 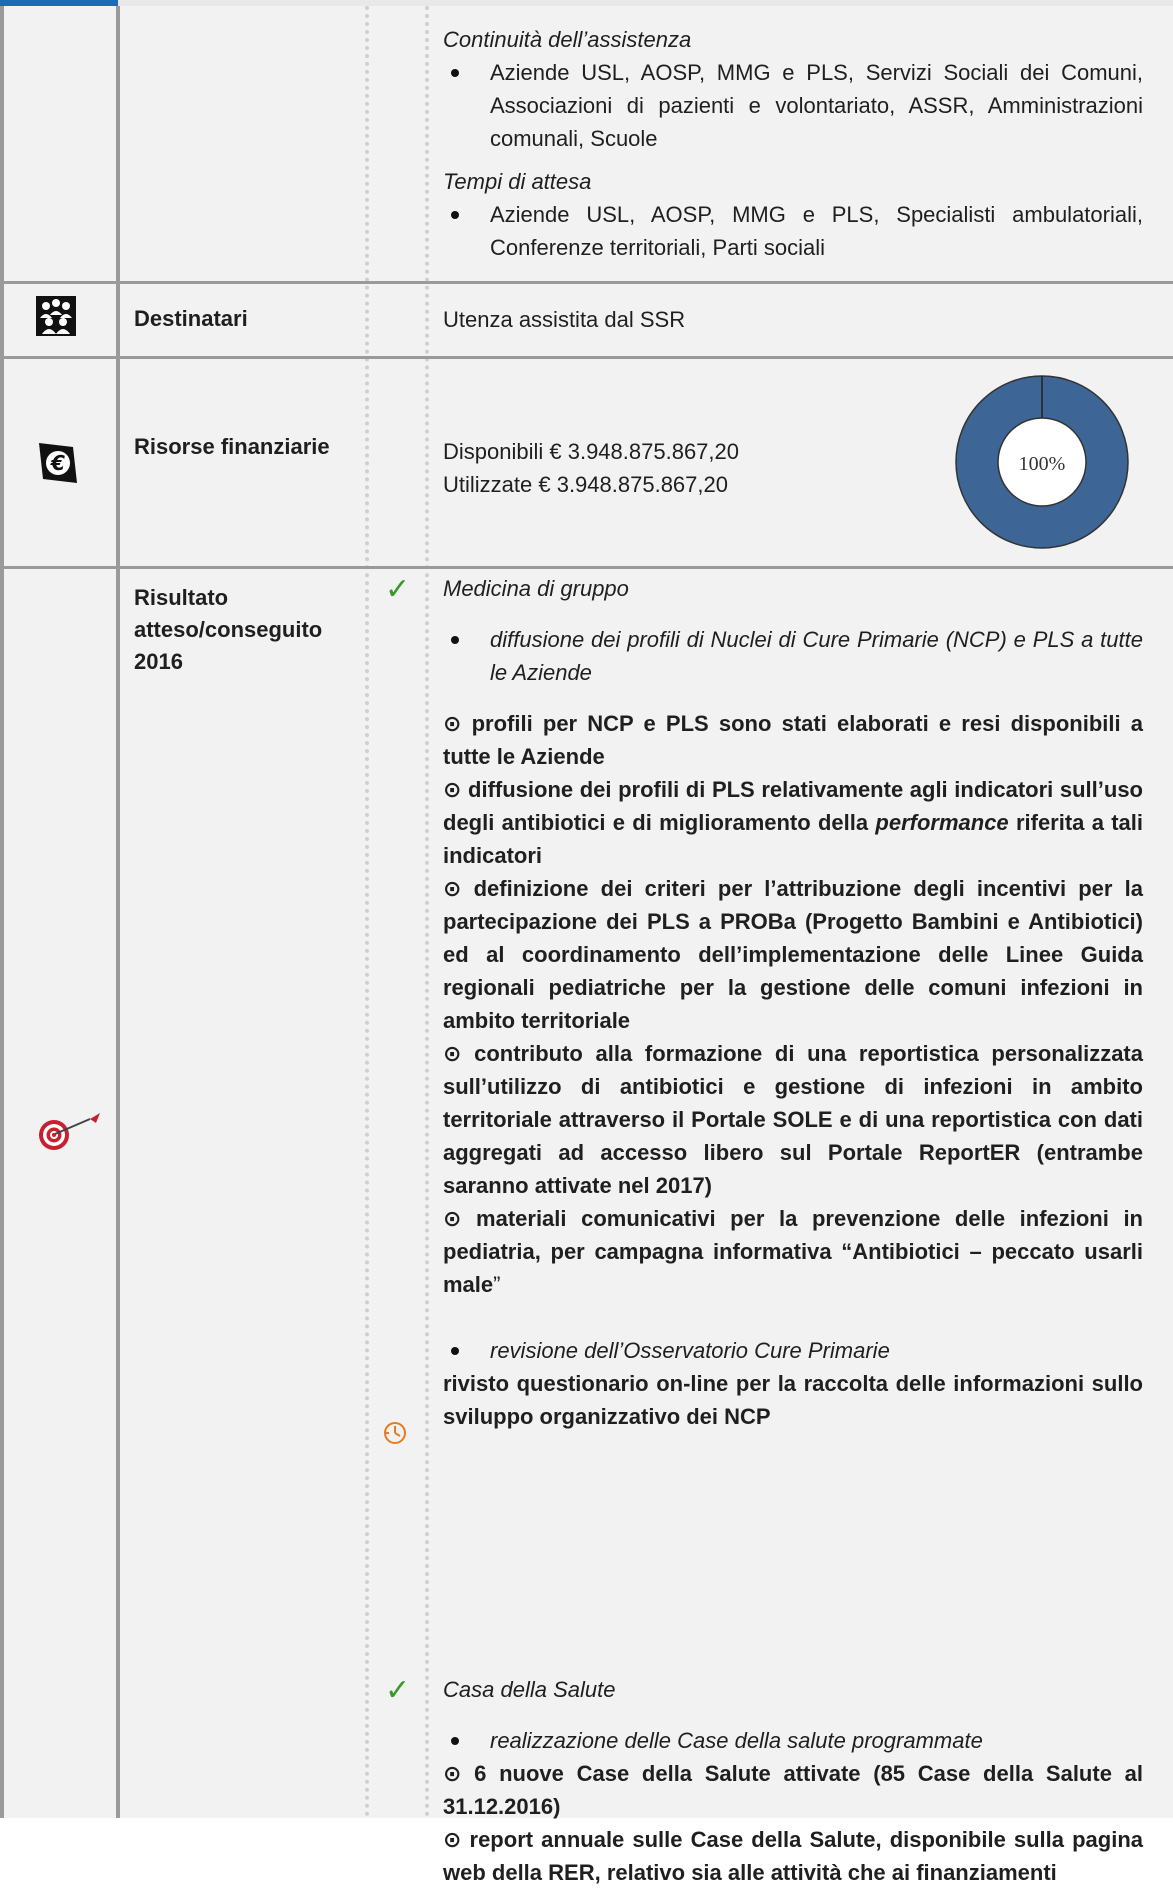 I want to click on resources-donut-chart: 100%, so click(x=1042, y=464).